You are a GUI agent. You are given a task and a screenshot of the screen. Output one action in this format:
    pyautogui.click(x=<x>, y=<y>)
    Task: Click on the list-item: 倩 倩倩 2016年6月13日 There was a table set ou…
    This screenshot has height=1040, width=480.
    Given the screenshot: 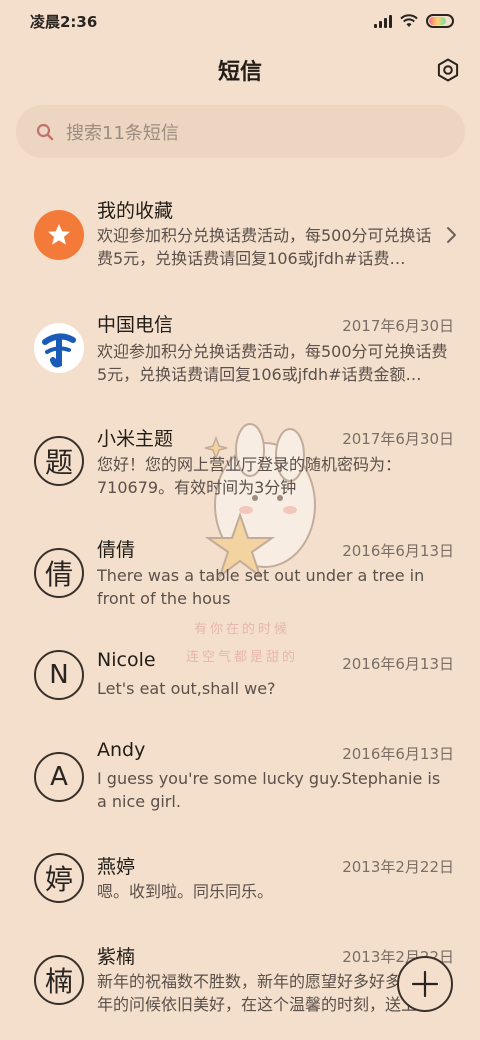 What is the action you would take?
    pyautogui.click(x=240, y=583)
    